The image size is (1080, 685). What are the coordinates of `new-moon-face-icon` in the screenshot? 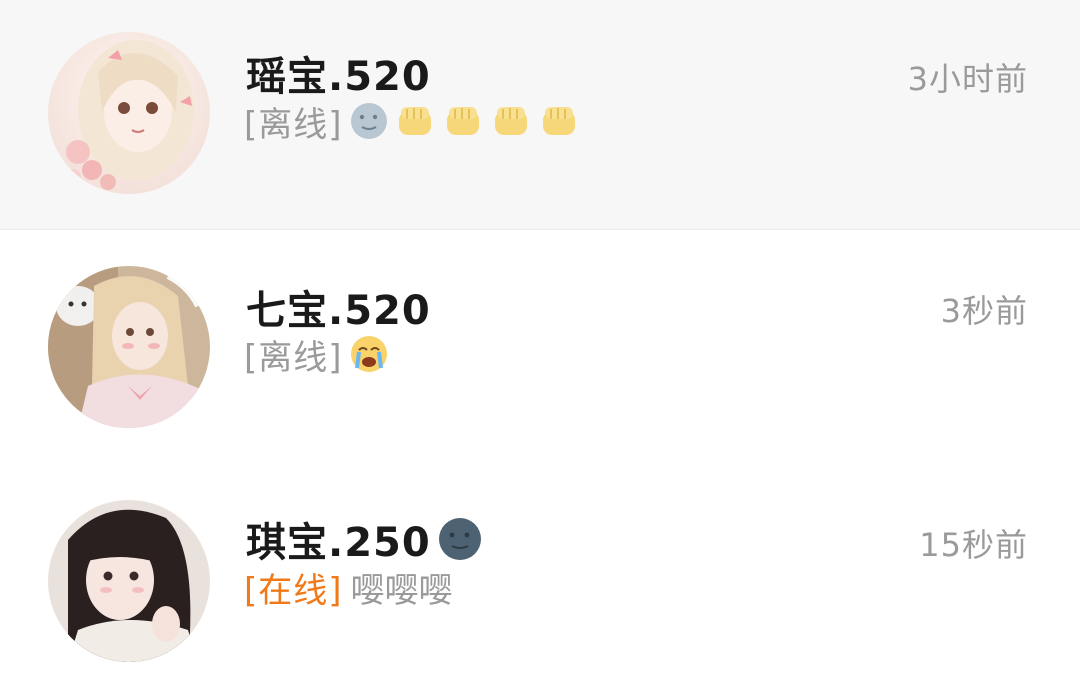 It's located at (460, 539).